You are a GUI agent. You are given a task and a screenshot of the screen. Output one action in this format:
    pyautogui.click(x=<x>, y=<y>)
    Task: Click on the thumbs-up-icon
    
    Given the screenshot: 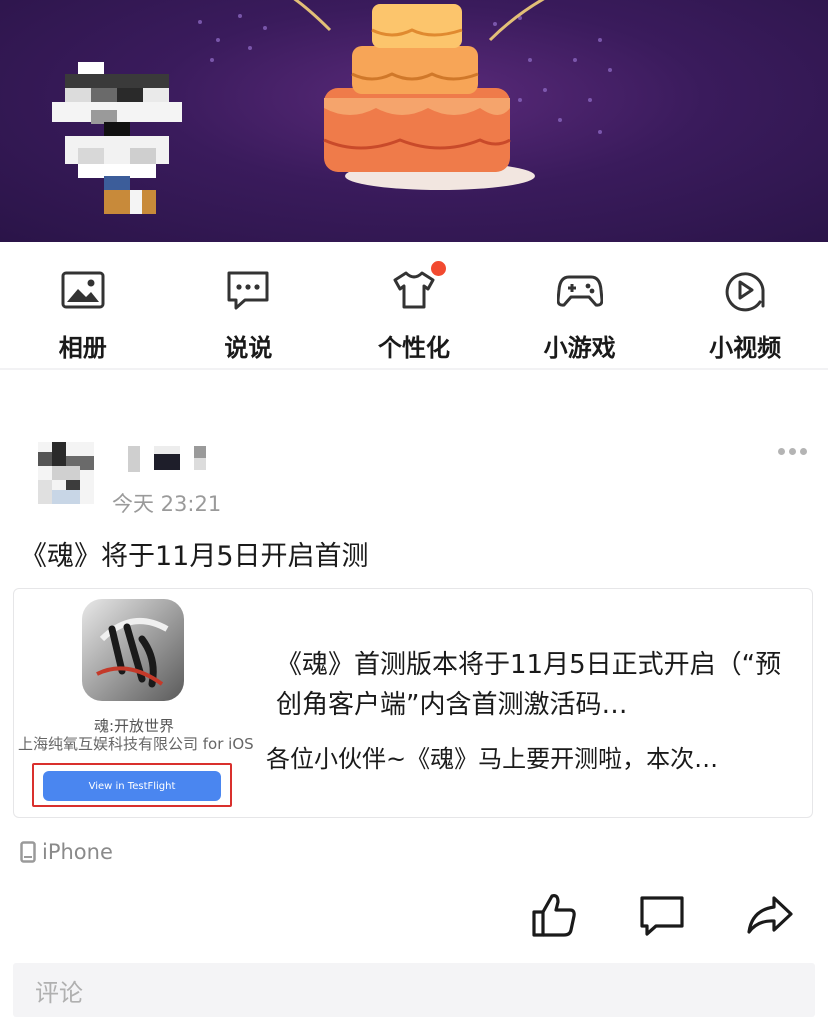 What is the action you would take?
    pyautogui.click(x=554, y=915)
    